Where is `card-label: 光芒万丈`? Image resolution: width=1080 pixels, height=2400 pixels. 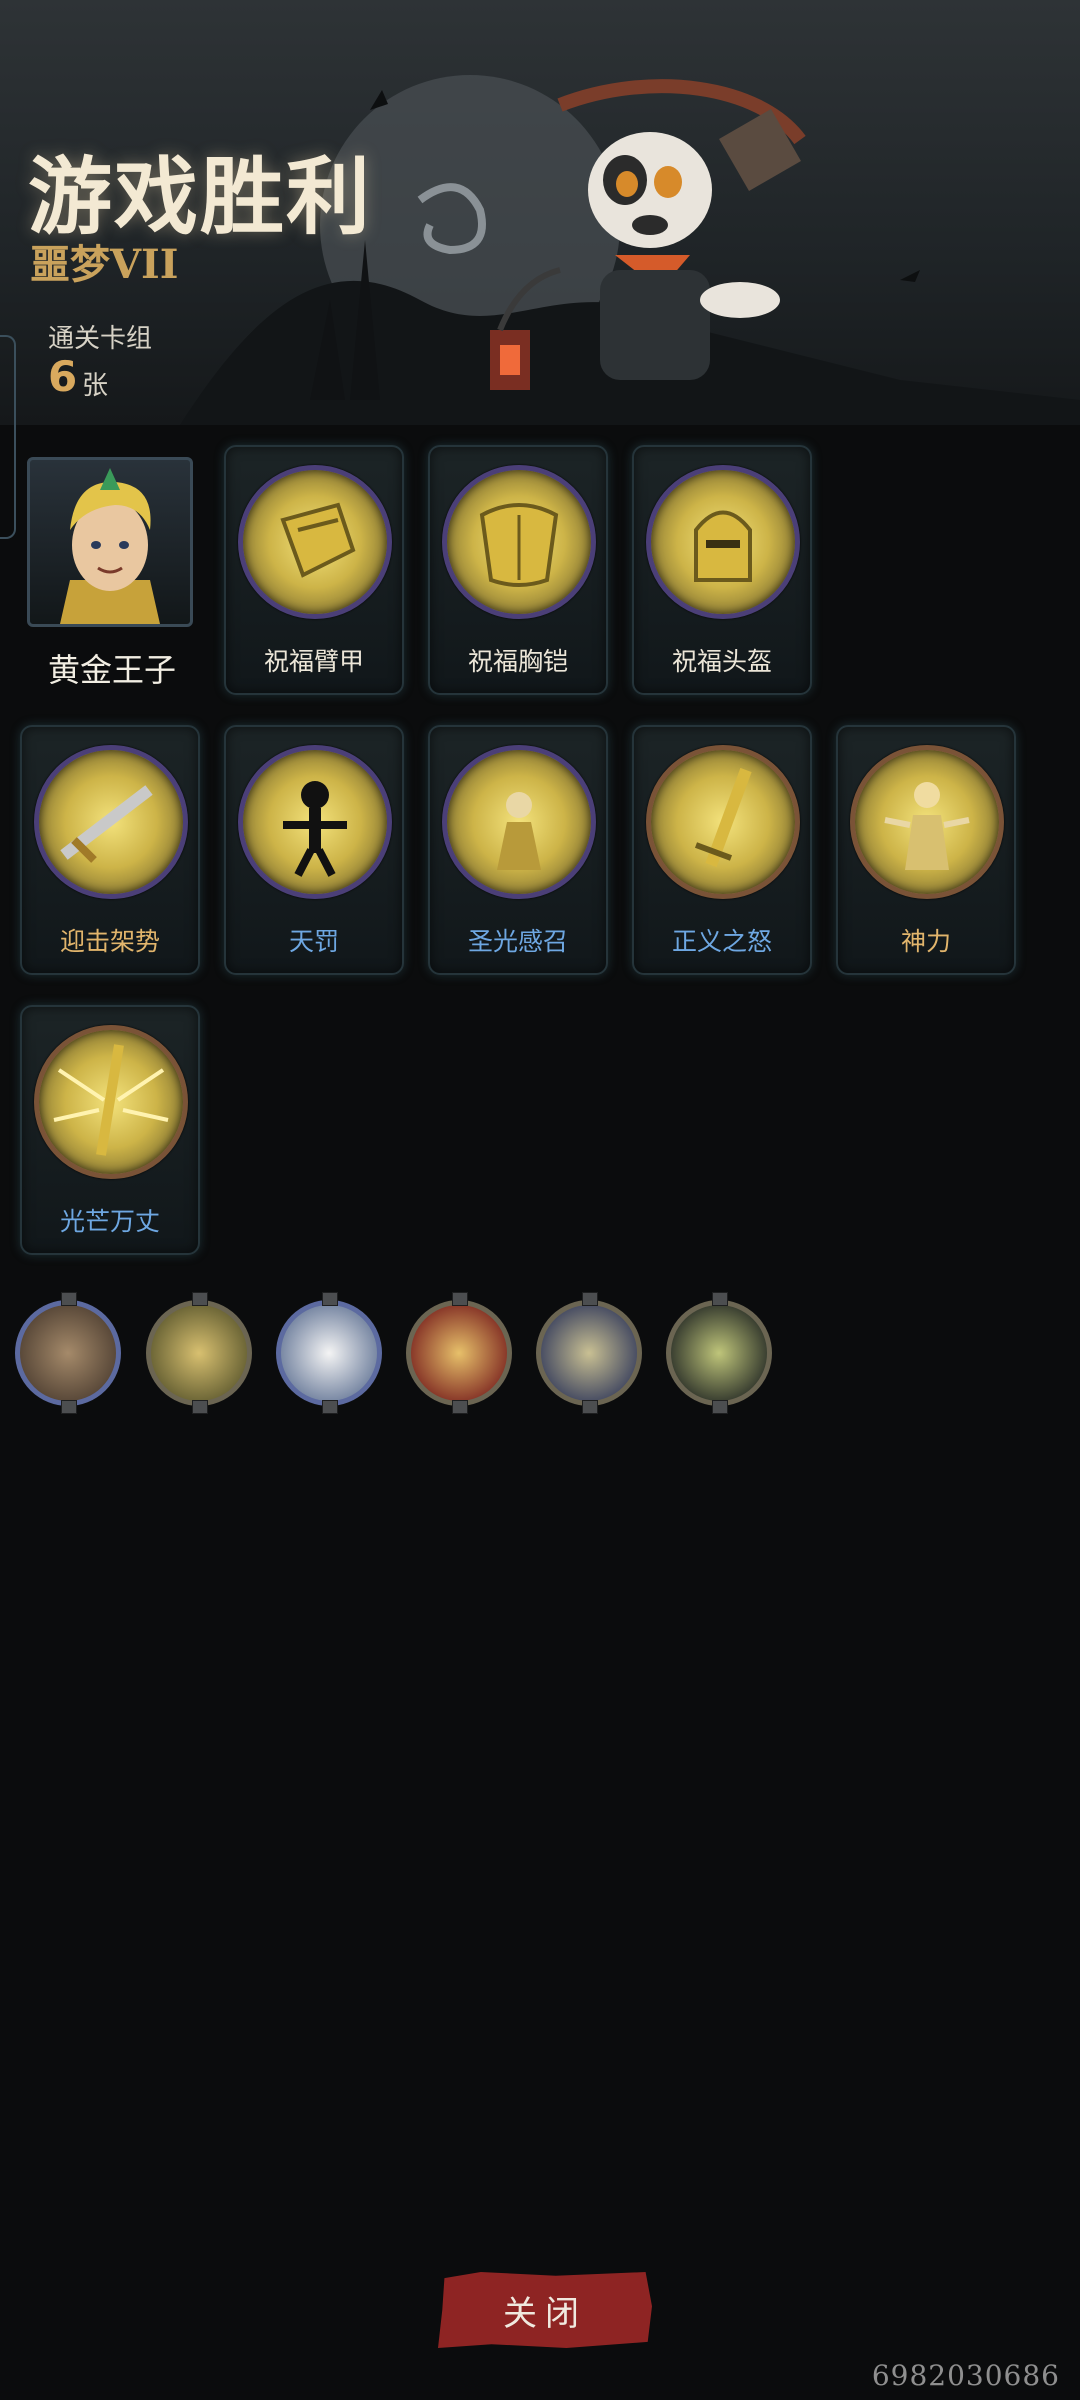
card-label: 光芒万丈 is located at coordinates (109, 1221).